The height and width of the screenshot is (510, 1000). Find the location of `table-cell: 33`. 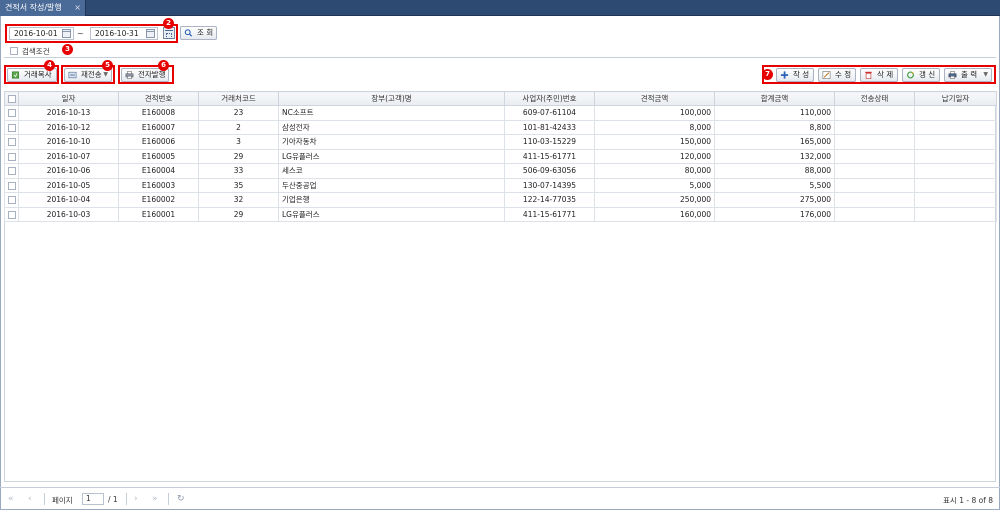

table-cell: 33 is located at coordinates (238, 171).